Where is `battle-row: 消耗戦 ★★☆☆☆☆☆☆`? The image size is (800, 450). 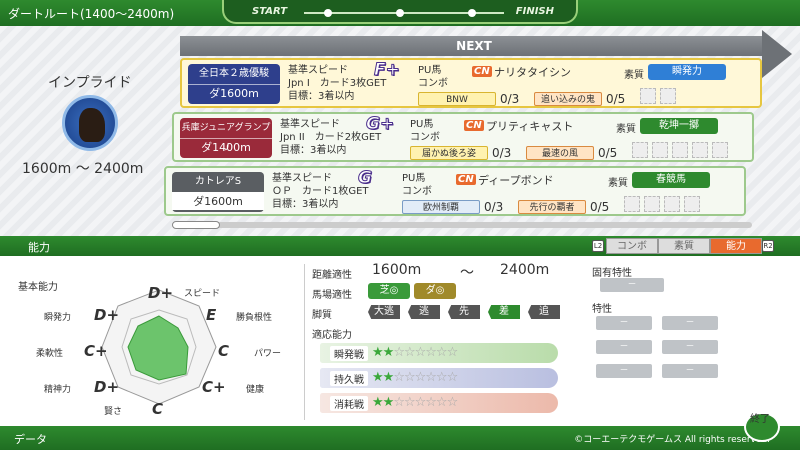 battle-row: 消耗戦 ★★☆☆☆☆☆☆ is located at coordinates (439, 403).